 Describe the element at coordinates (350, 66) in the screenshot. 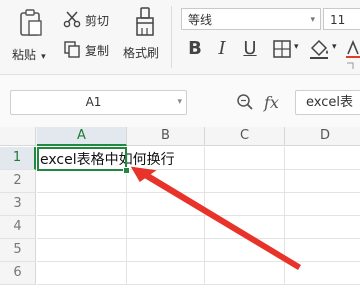

I see `font-group-expander-icon` at that location.